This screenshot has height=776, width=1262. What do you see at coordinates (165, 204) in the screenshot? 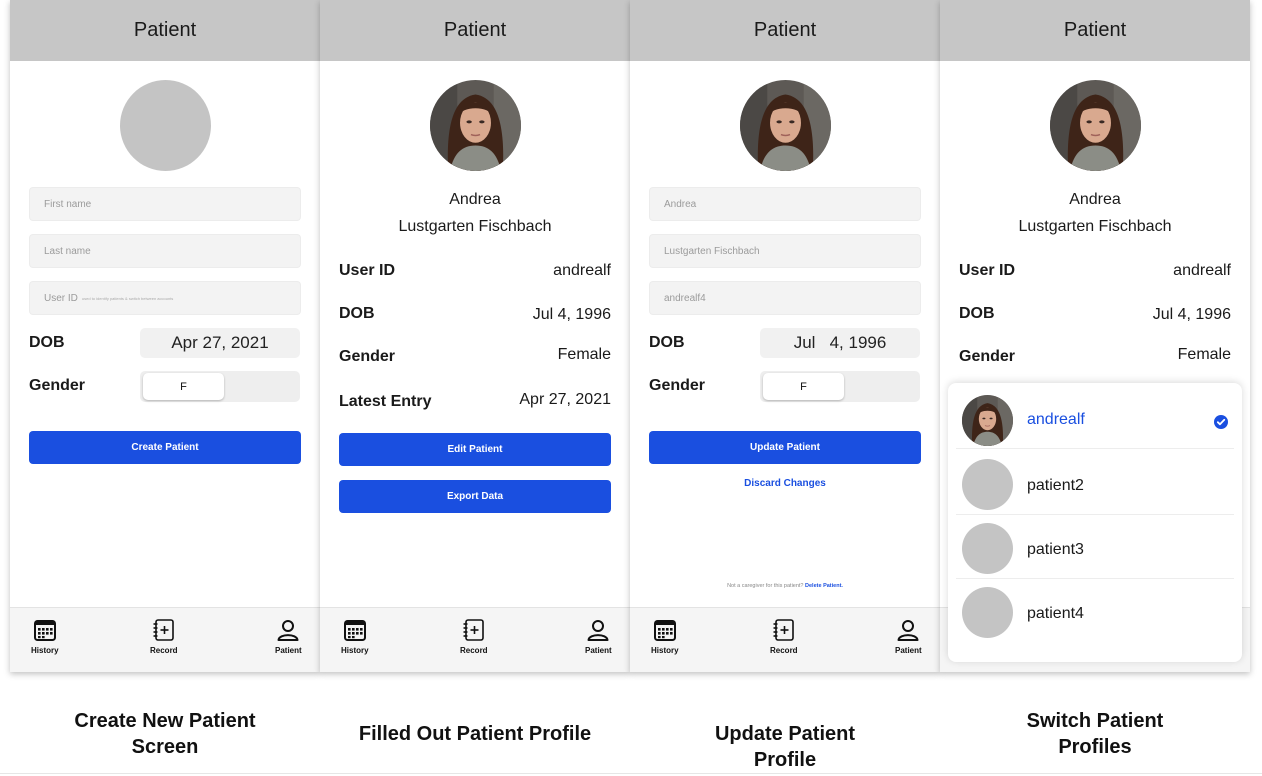
I see `first-name-input: First name` at bounding box center [165, 204].